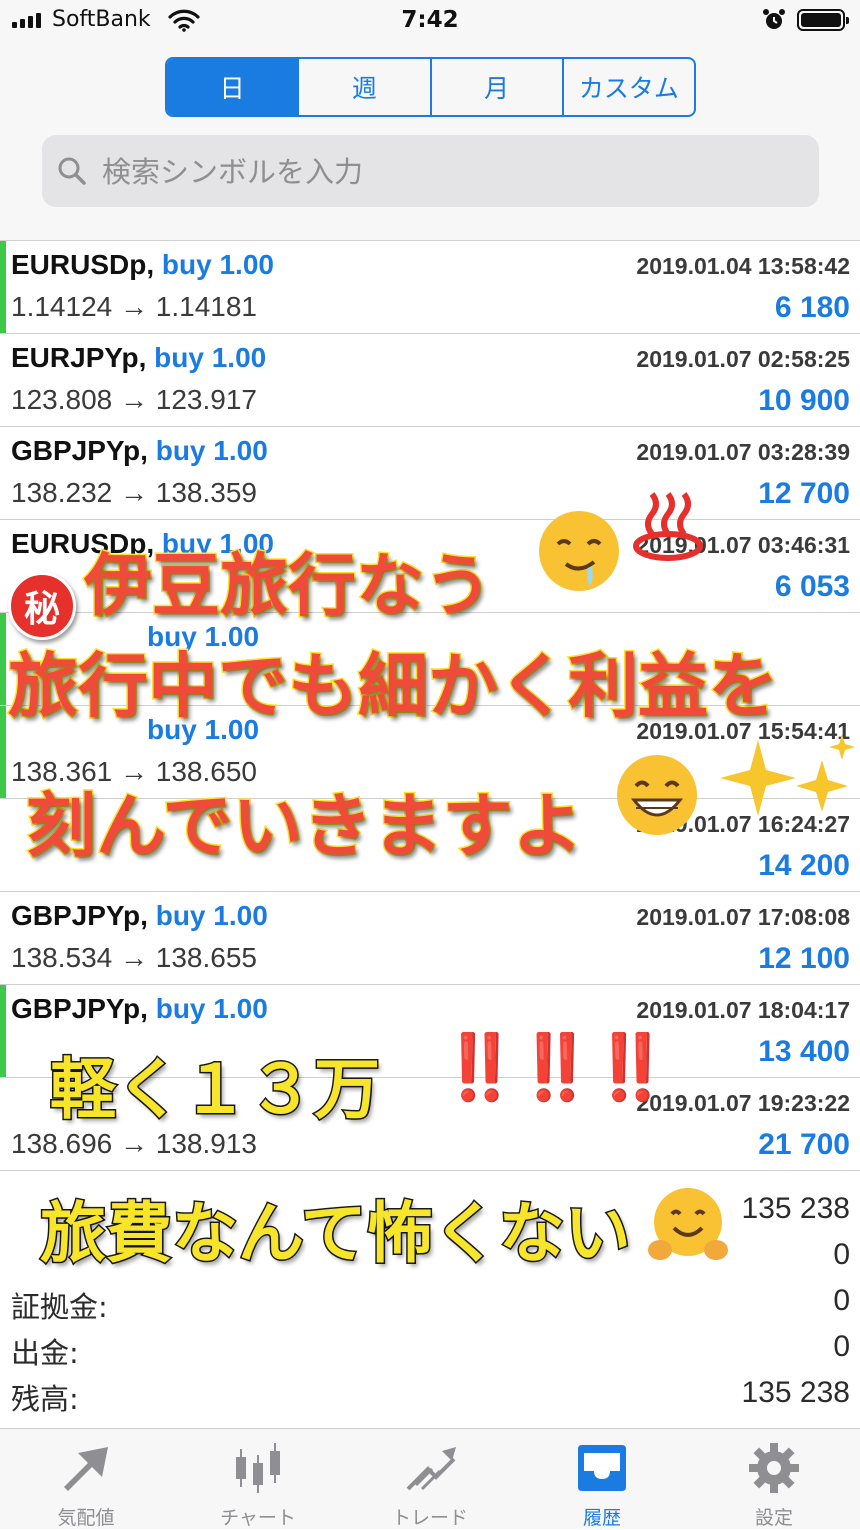  Describe the element at coordinates (657, 797) in the screenshot. I see `grinning-face-icon` at that location.